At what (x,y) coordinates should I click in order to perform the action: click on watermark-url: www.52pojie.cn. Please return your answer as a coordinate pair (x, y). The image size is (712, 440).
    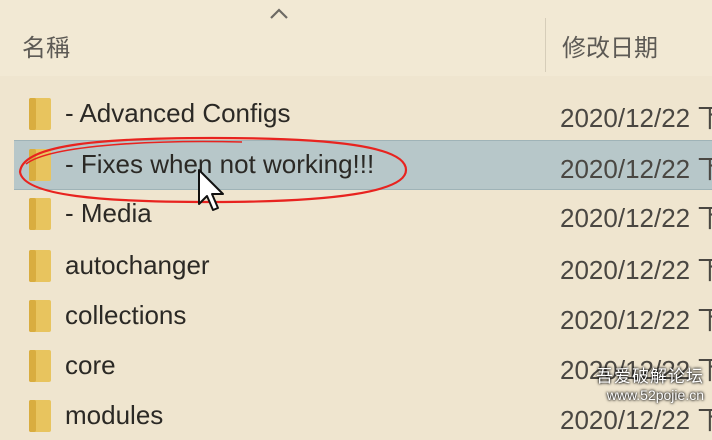
    Looking at the image, I should click on (655, 395).